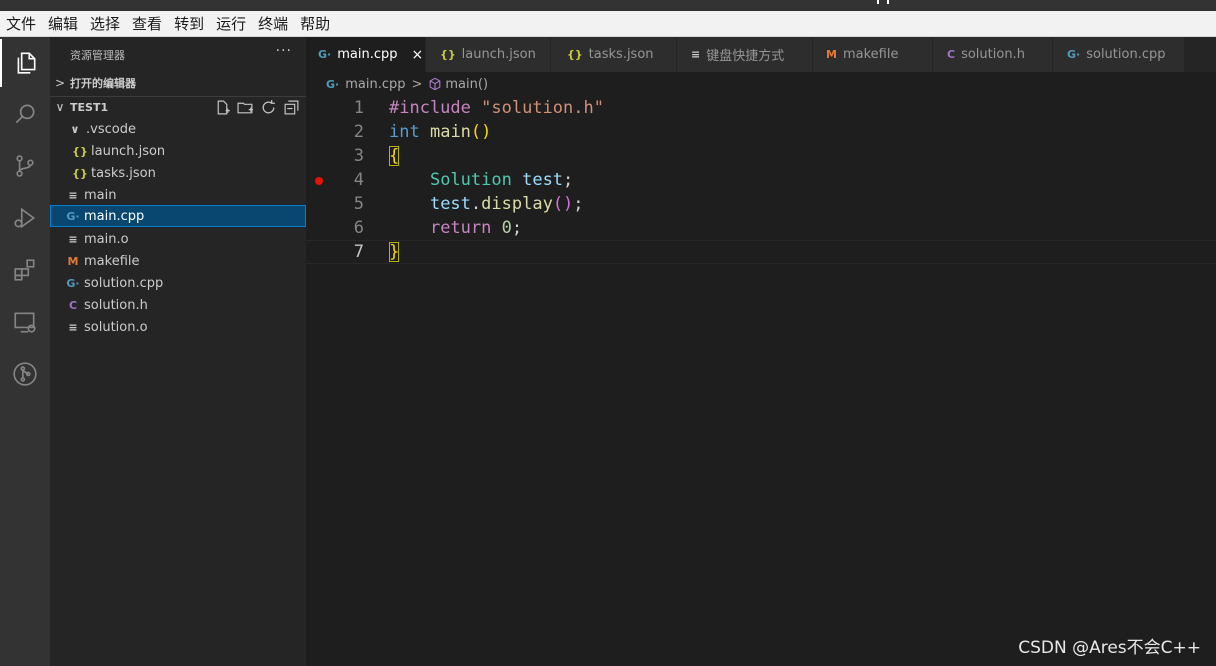  I want to click on code-text: #include "solution.h", so click(496, 108).